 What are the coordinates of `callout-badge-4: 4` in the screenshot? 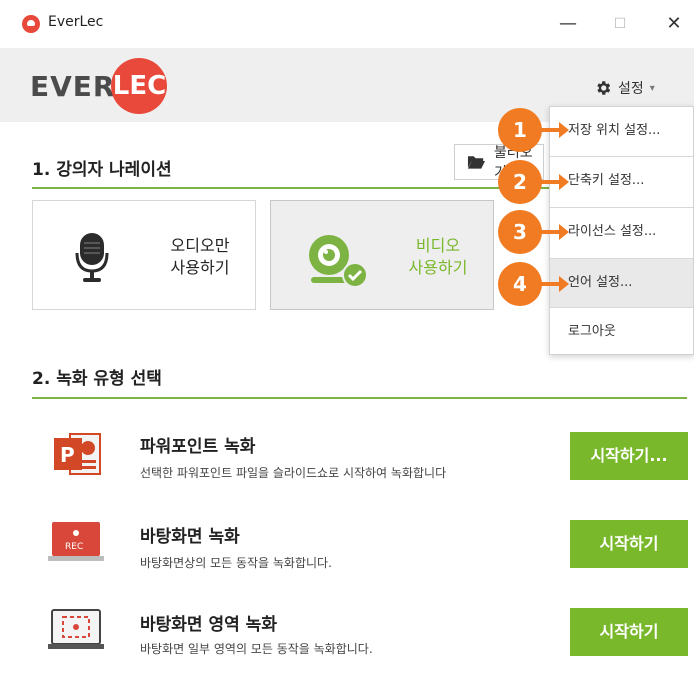 It's located at (520, 284).